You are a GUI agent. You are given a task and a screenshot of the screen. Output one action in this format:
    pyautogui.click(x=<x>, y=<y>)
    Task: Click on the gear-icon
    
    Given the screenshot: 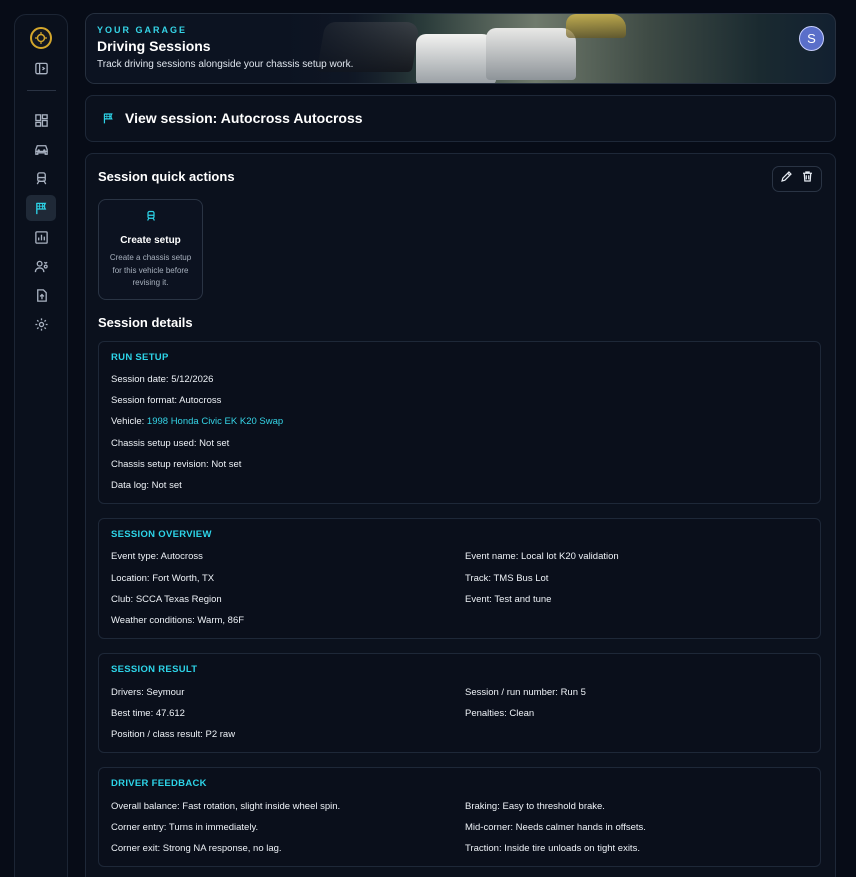 What is the action you would take?
    pyautogui.click(x=41, y=324)
    